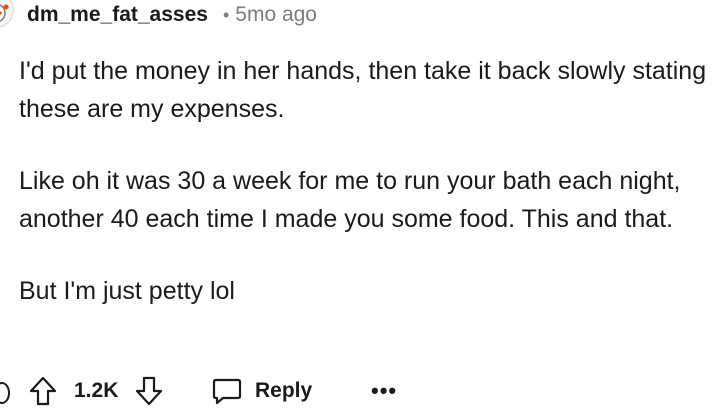  What do you see at coordinates (276, 15) in the screenshot?
I see `comment-timestamp: 5mo ago` at bounding box center [276, 15].